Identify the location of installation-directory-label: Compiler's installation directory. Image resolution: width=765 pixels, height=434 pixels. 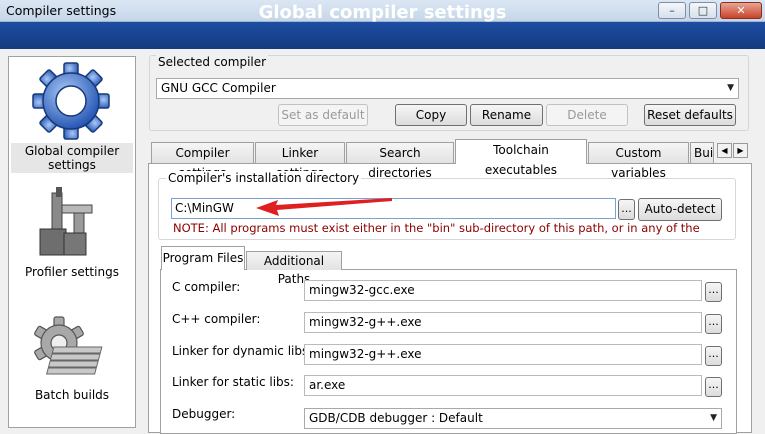
(264, 178).